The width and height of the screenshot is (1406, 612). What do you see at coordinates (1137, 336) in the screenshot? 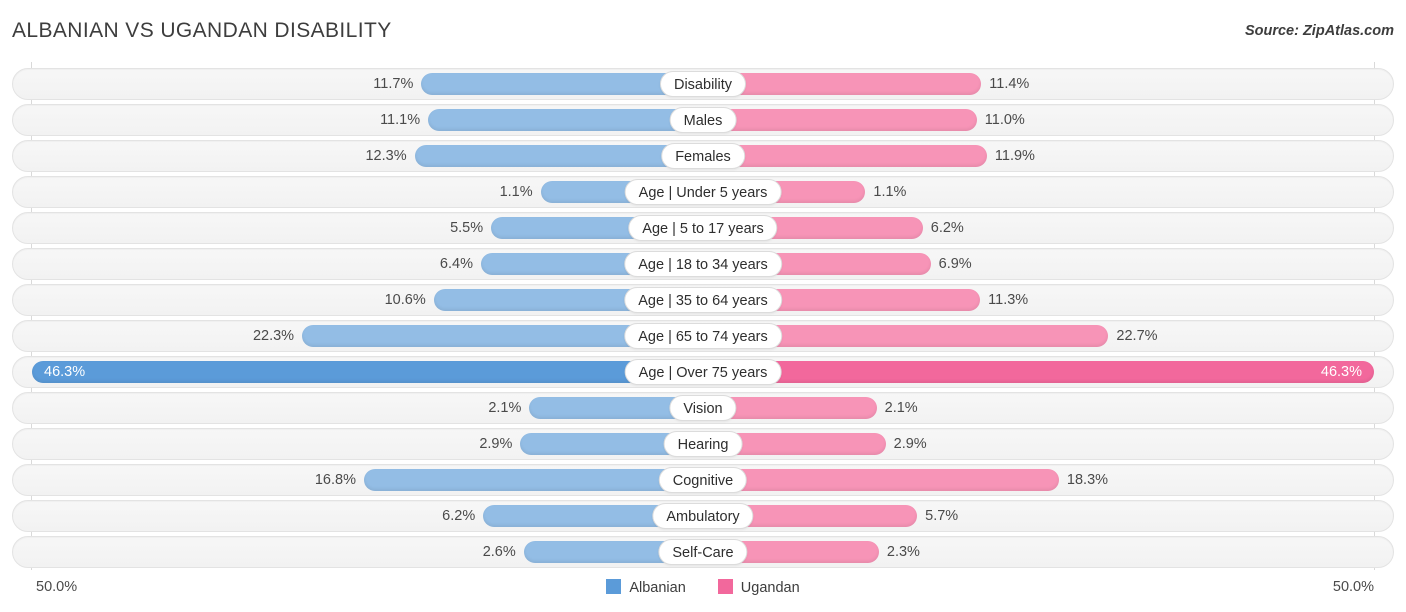
I see `bar-value-ugandan: 22.7%` at bounding box center [1137, 336].